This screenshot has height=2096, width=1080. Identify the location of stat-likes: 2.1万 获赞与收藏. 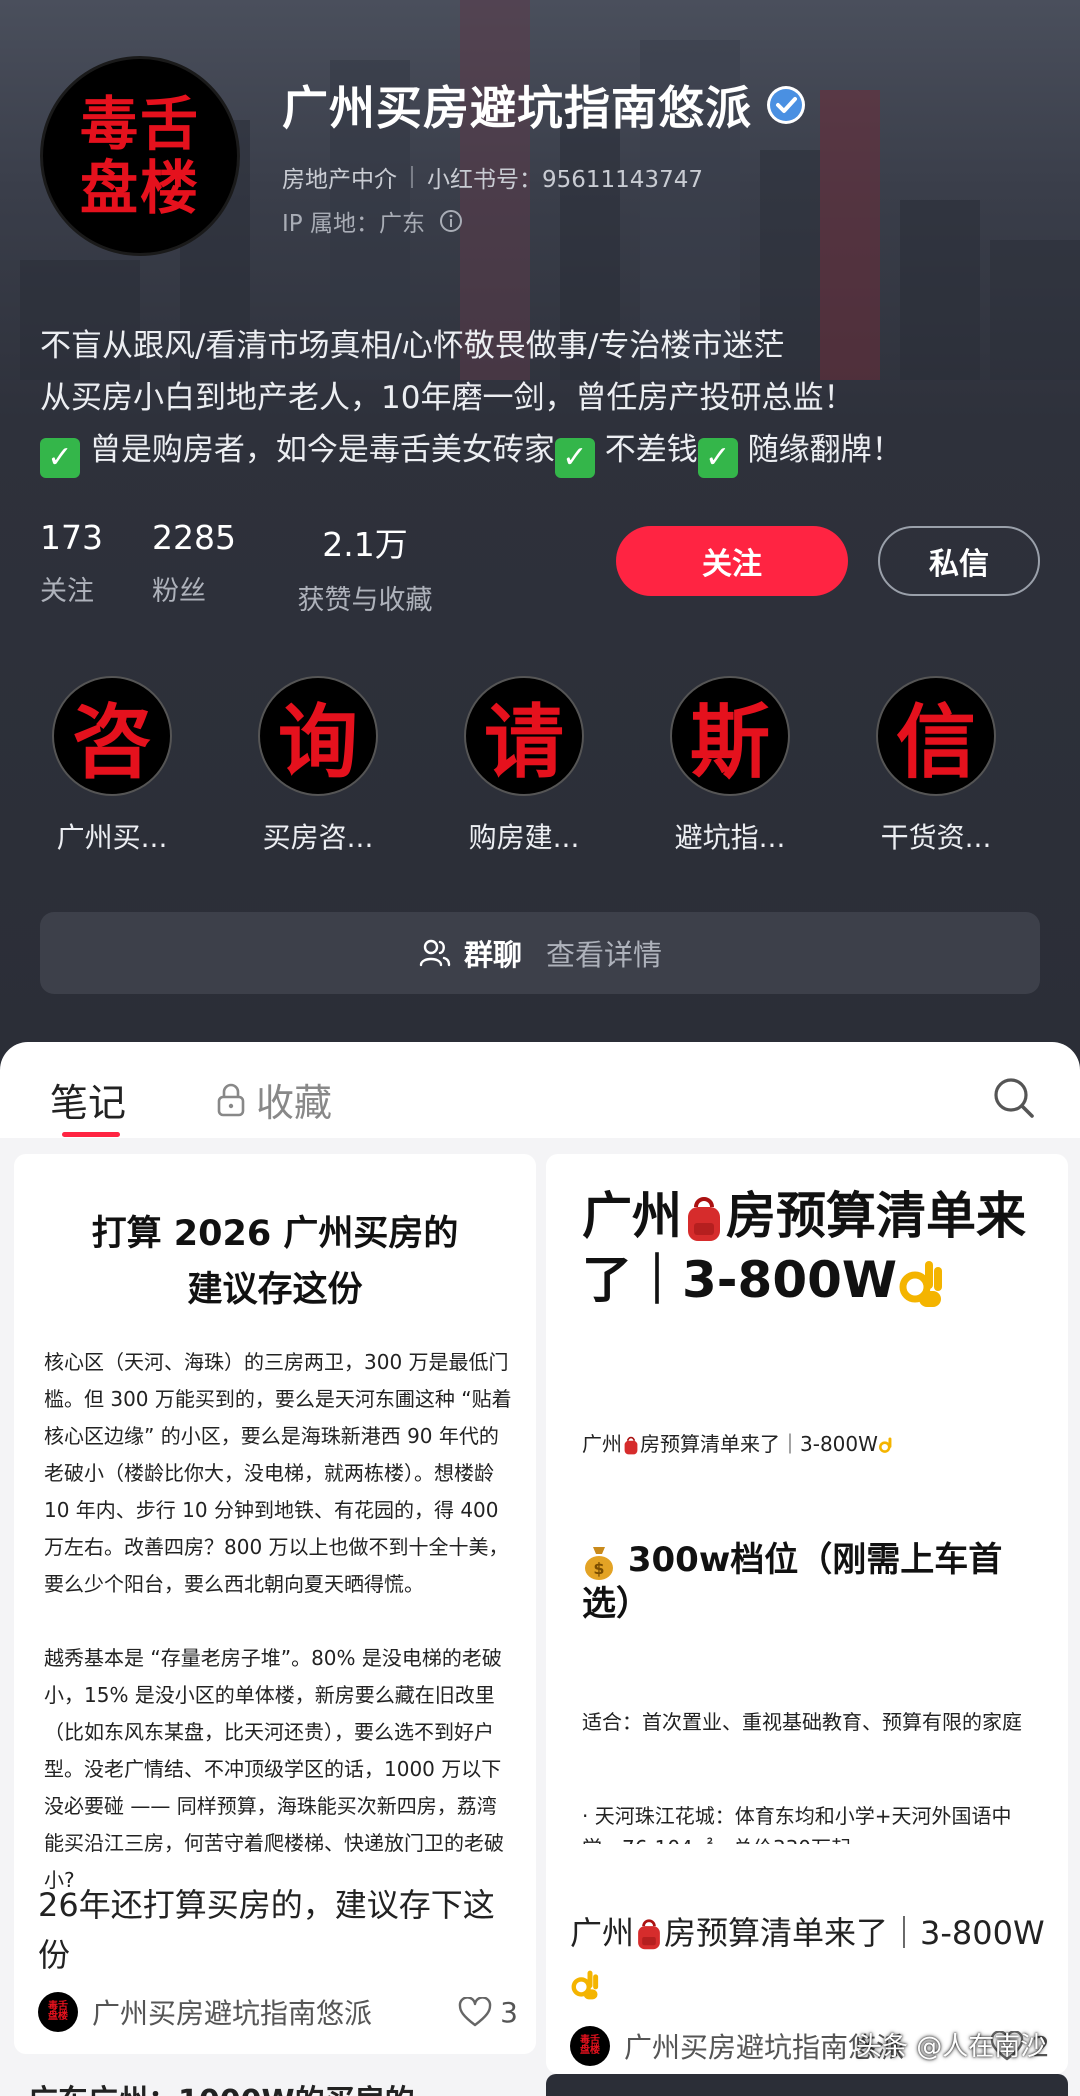
(365, 567).